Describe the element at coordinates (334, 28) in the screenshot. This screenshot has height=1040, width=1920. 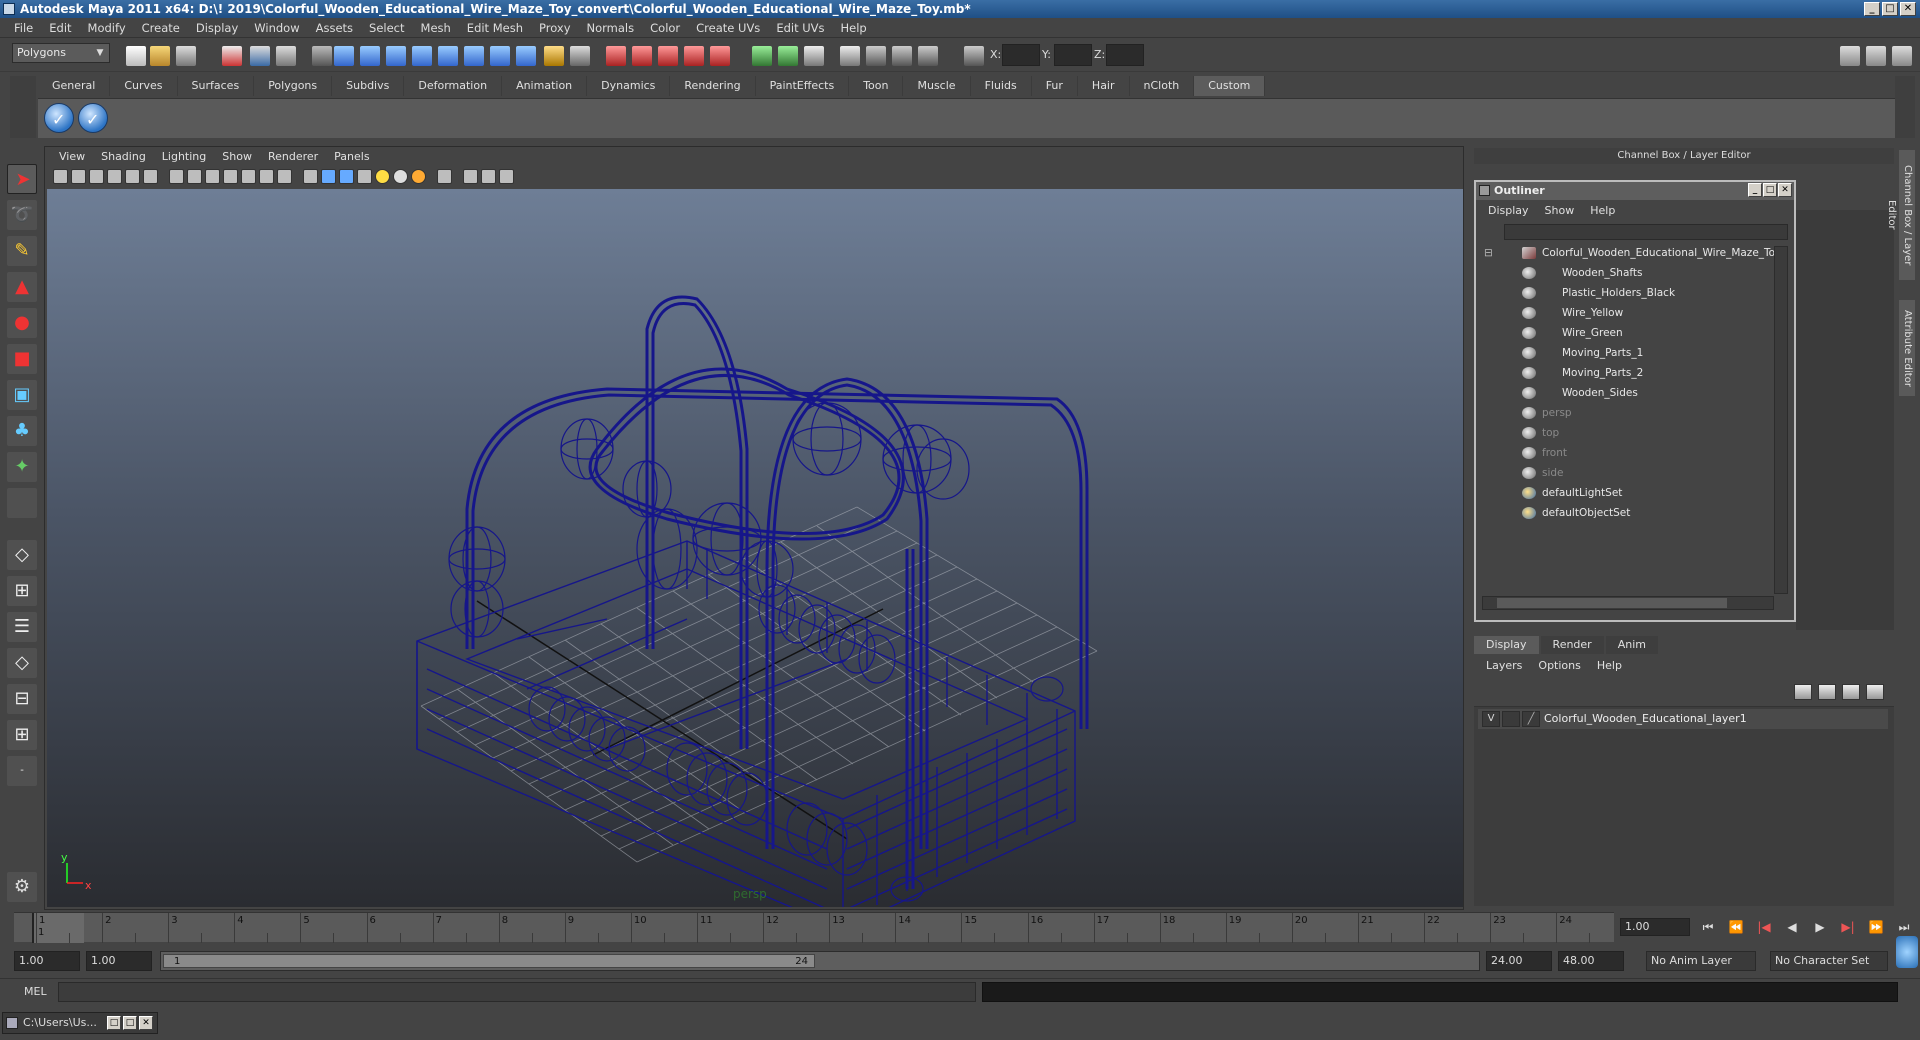
I see `menu-assets: Assets` at that location.